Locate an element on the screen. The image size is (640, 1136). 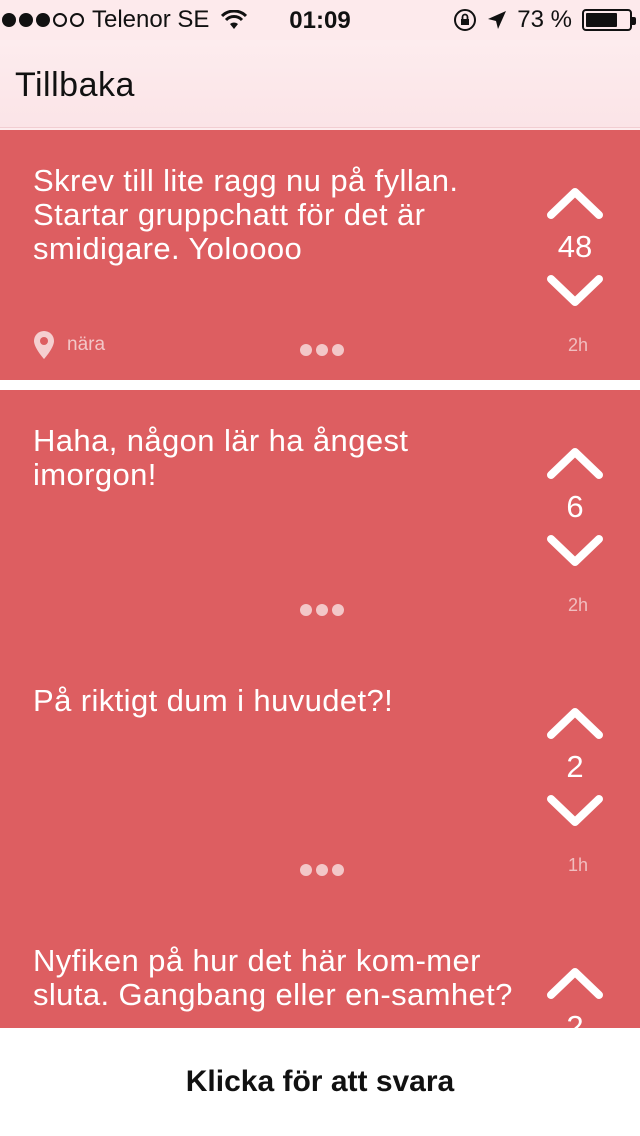
vote-control: 6 is located at coordinates (575, 507).